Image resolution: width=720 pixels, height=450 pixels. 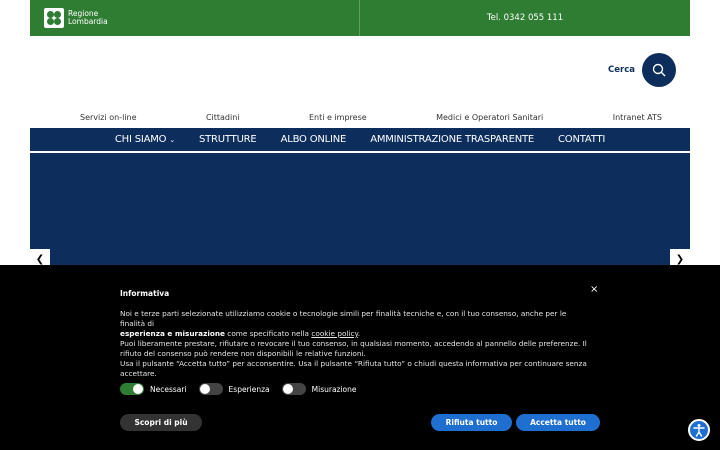 What do you see at coordinates (249, 389) in the screenshot?
I see `toggle-label: Esperienza` at bounding box center [249, 389].